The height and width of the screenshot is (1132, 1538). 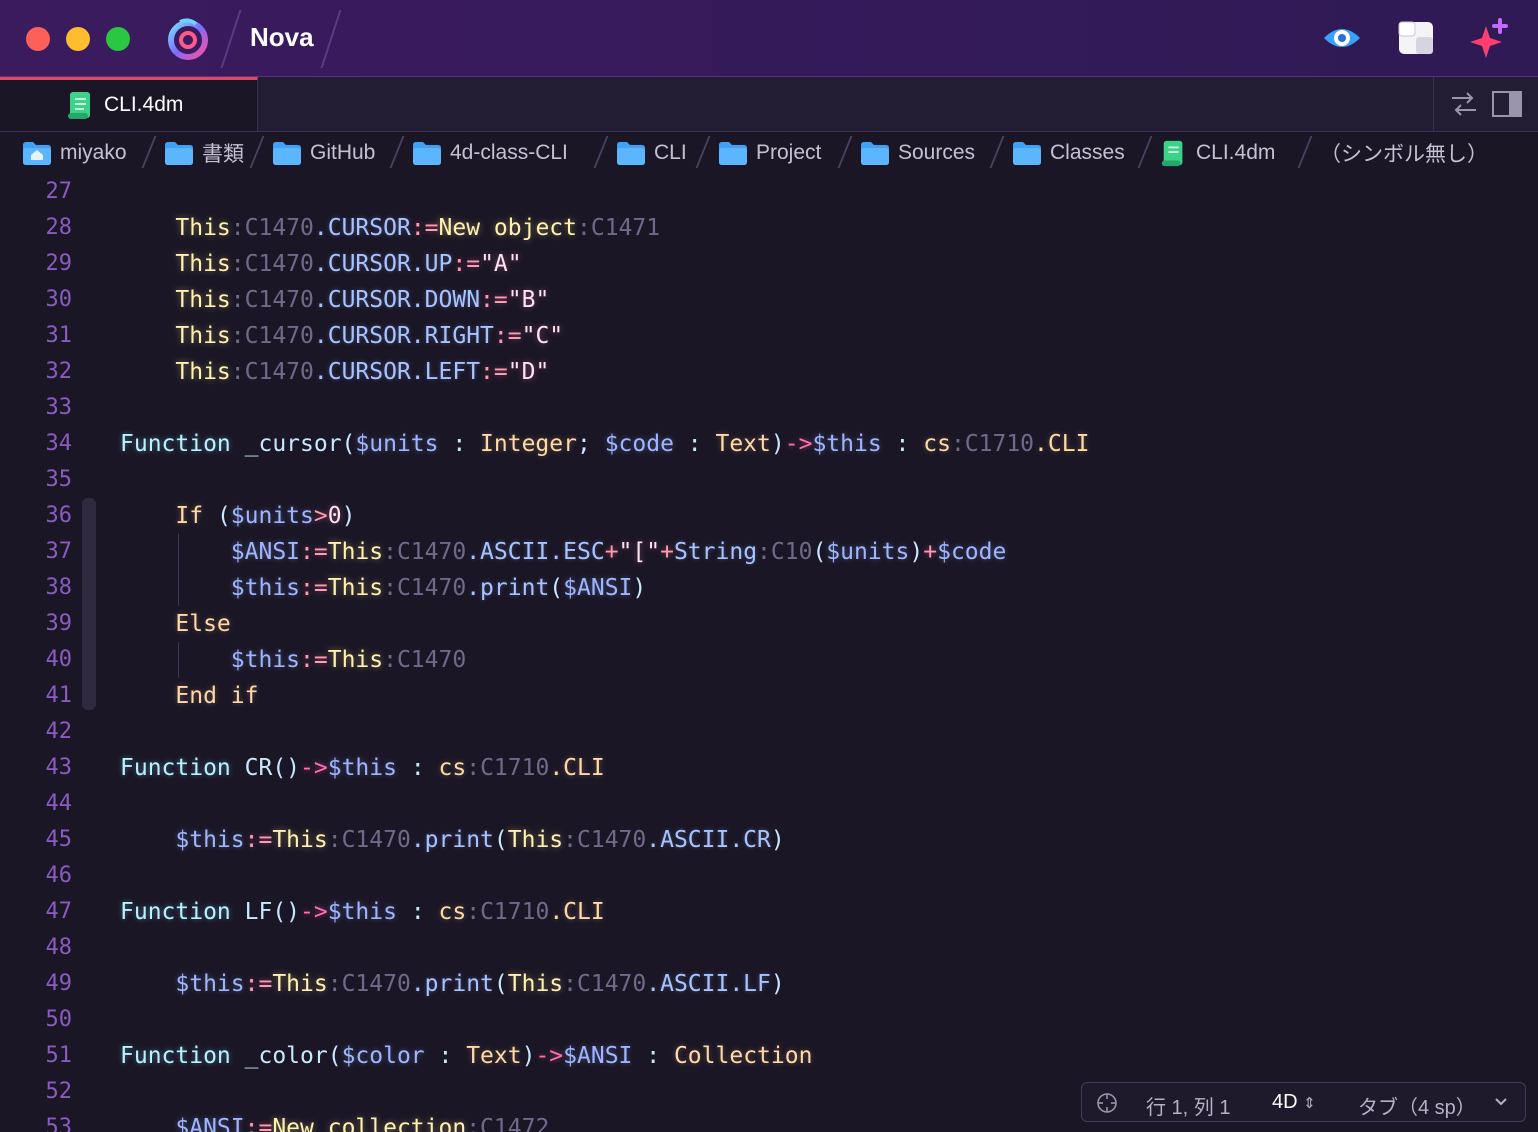 What do you see at coordinates (535, 552) in the screenshot?
I see `code-token: .ASCII.ESC` at bounding box center [535, 552].